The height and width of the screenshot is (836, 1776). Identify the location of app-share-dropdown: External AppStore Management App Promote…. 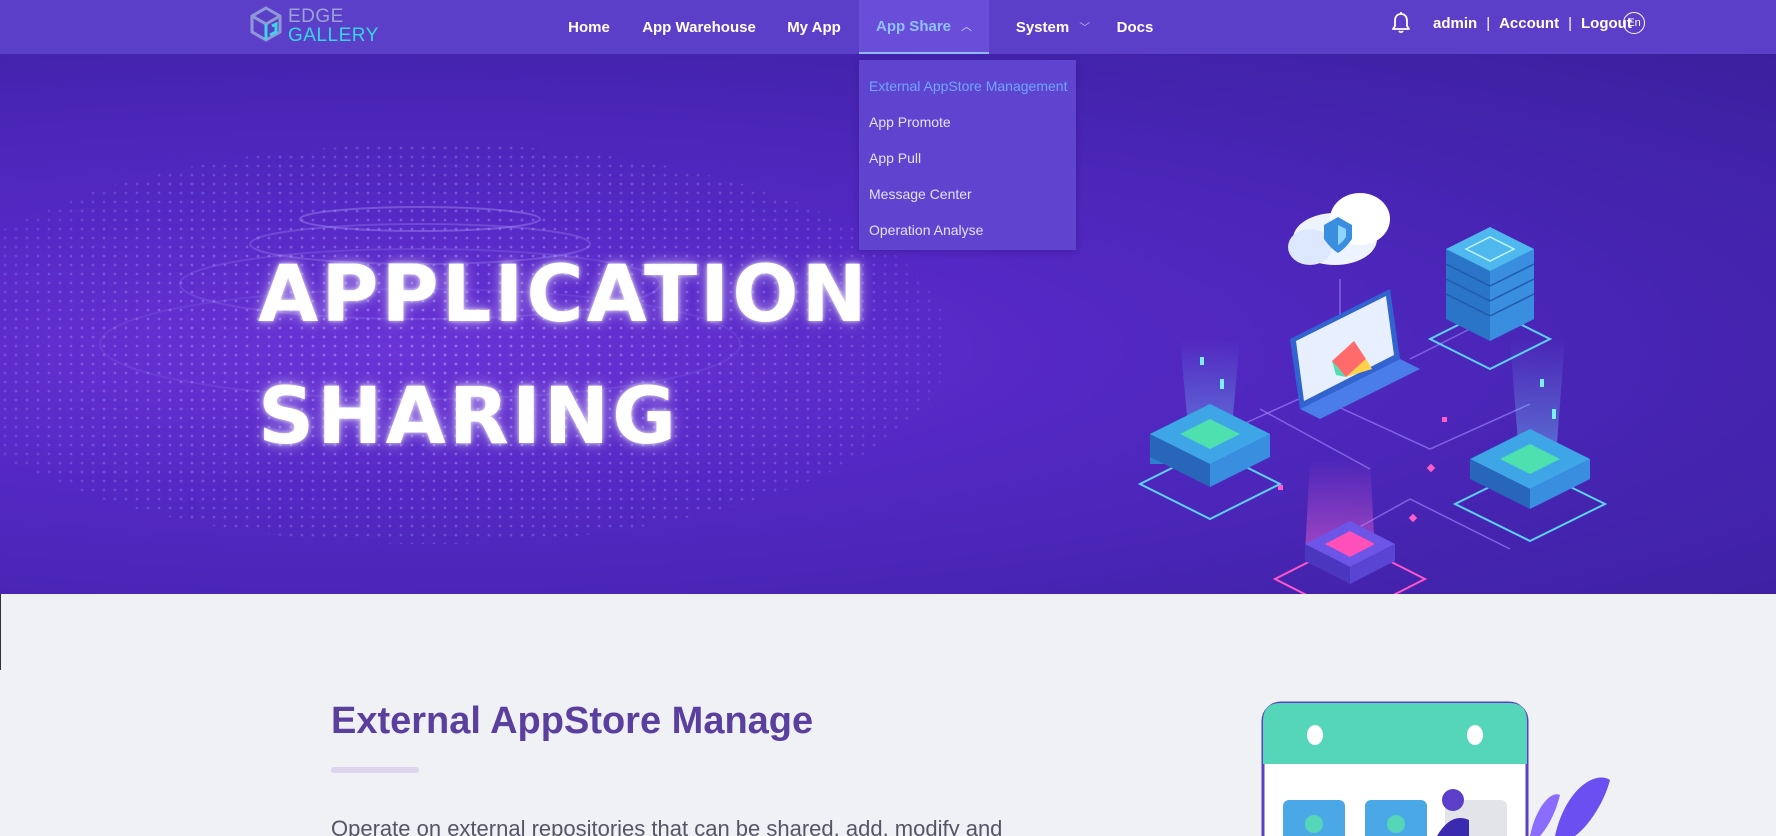
(967, 155).